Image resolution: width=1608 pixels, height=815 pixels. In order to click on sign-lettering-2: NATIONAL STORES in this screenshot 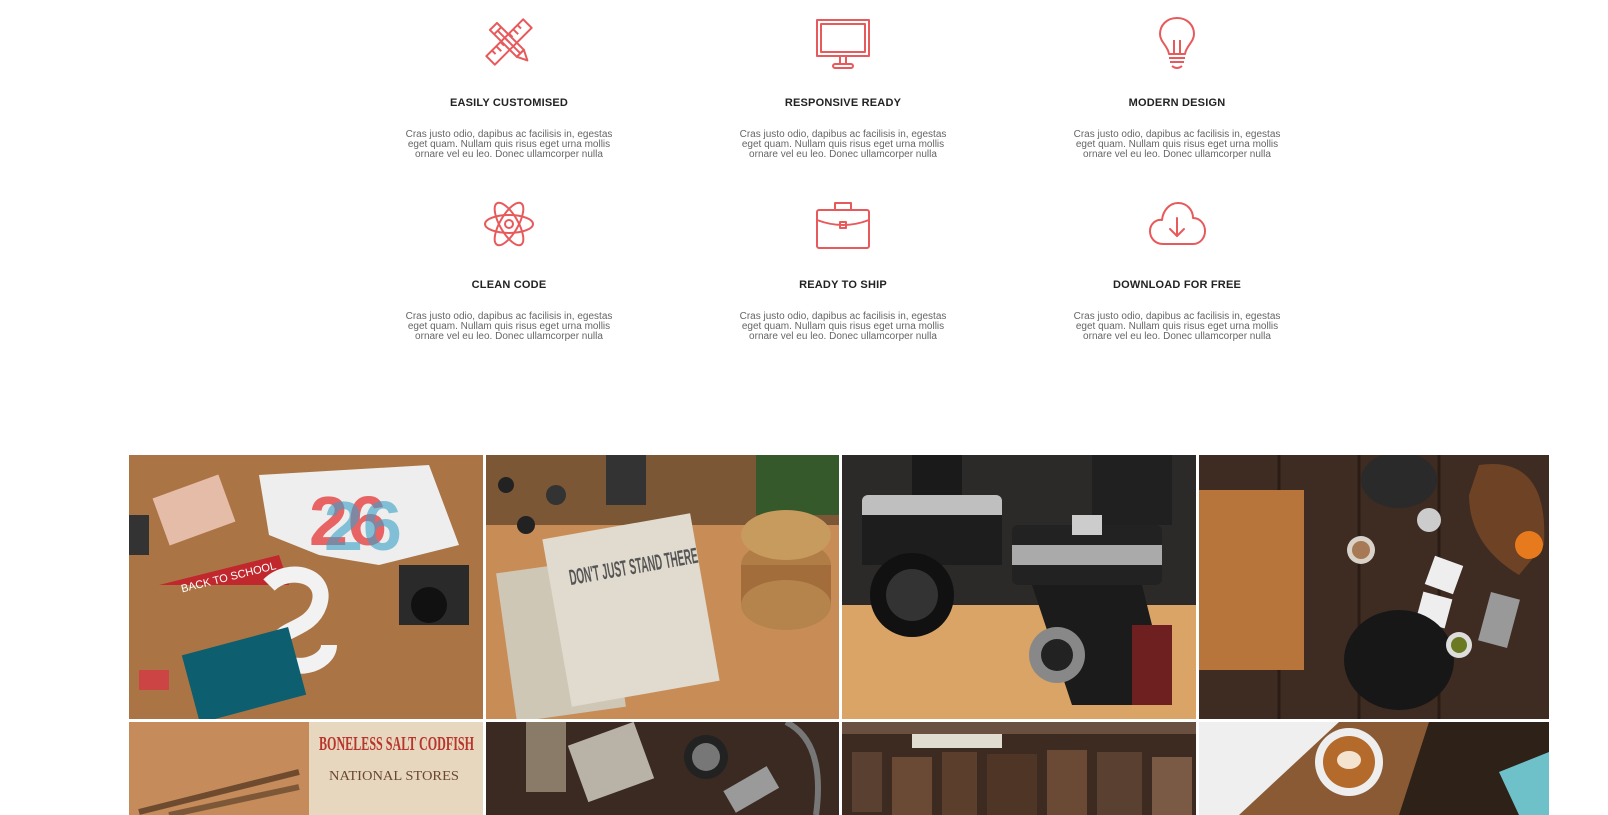, I will do `click(394, 776)`.